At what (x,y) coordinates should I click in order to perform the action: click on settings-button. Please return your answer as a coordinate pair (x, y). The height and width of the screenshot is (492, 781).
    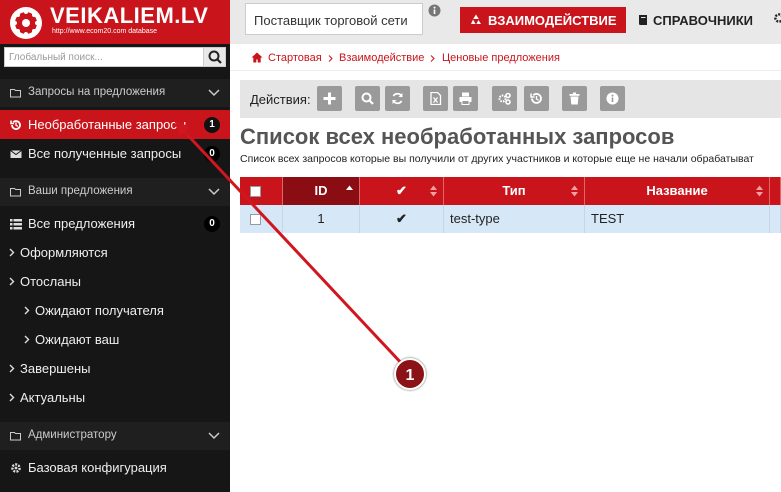
    Looking at the image, I should click on (504, 98).